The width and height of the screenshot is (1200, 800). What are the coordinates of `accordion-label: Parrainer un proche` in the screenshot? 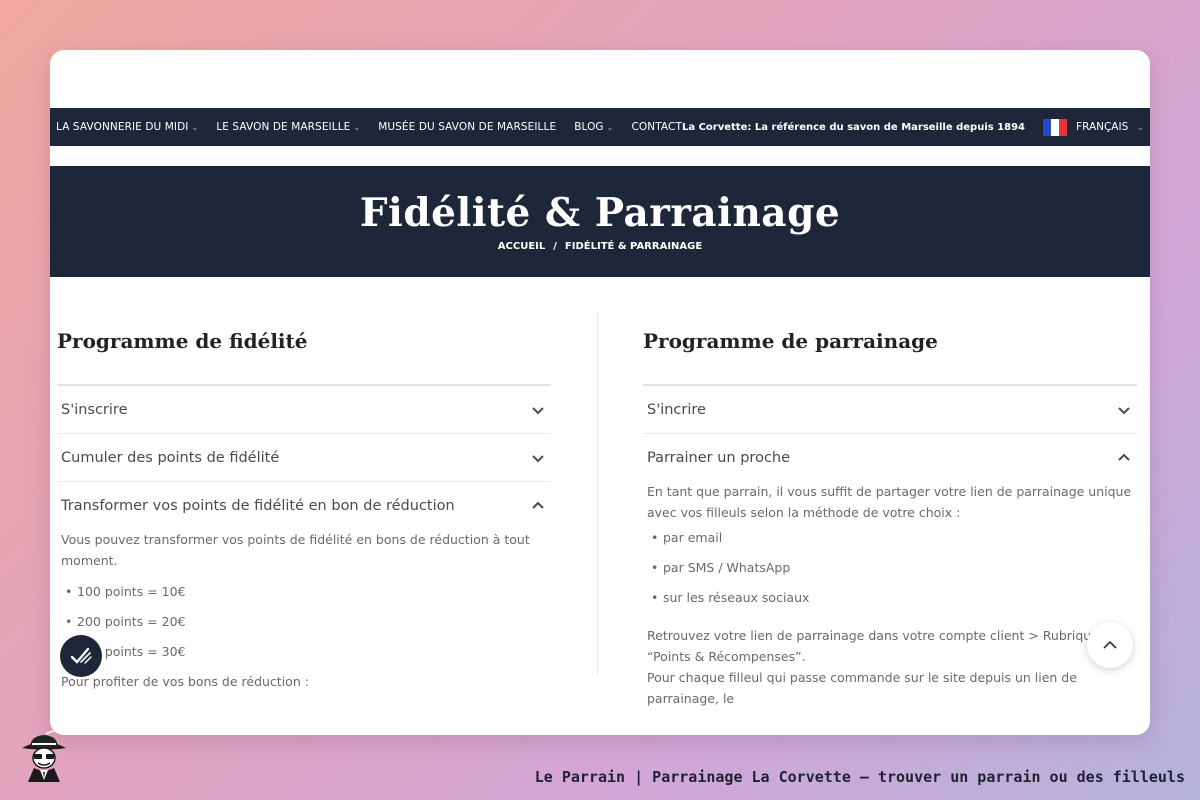 It's located at (719, 457).